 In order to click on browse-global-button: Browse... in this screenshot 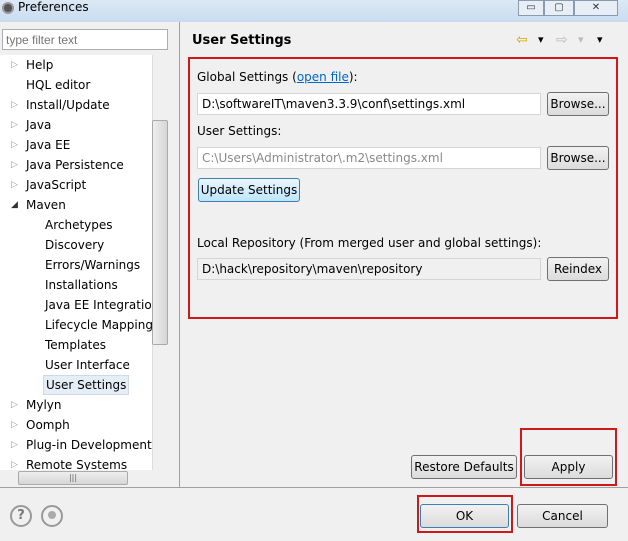, I will do `click(578, 104)`.